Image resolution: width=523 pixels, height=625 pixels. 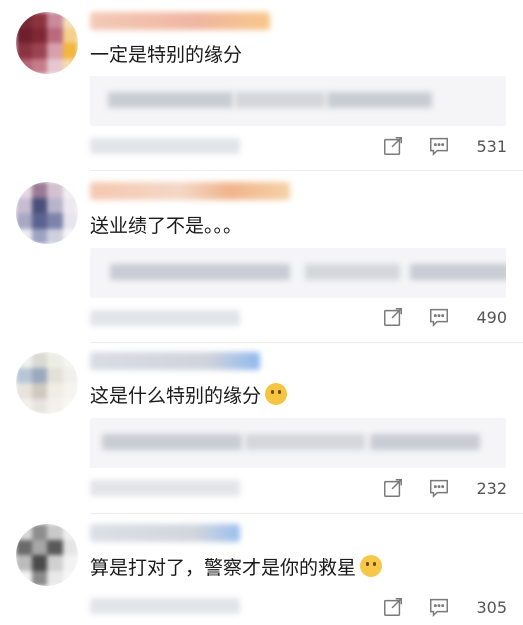 I want to click on like-button: 531, so click(x=488, y=146).